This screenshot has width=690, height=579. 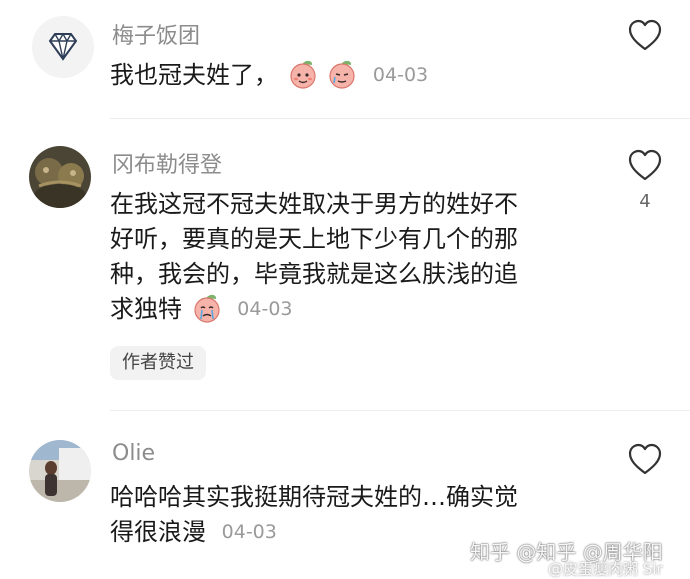 What do you see at coordinates (207, 308) in the screenshot?
I see `peach-cry-emoji` at bounding box center [207, 308].